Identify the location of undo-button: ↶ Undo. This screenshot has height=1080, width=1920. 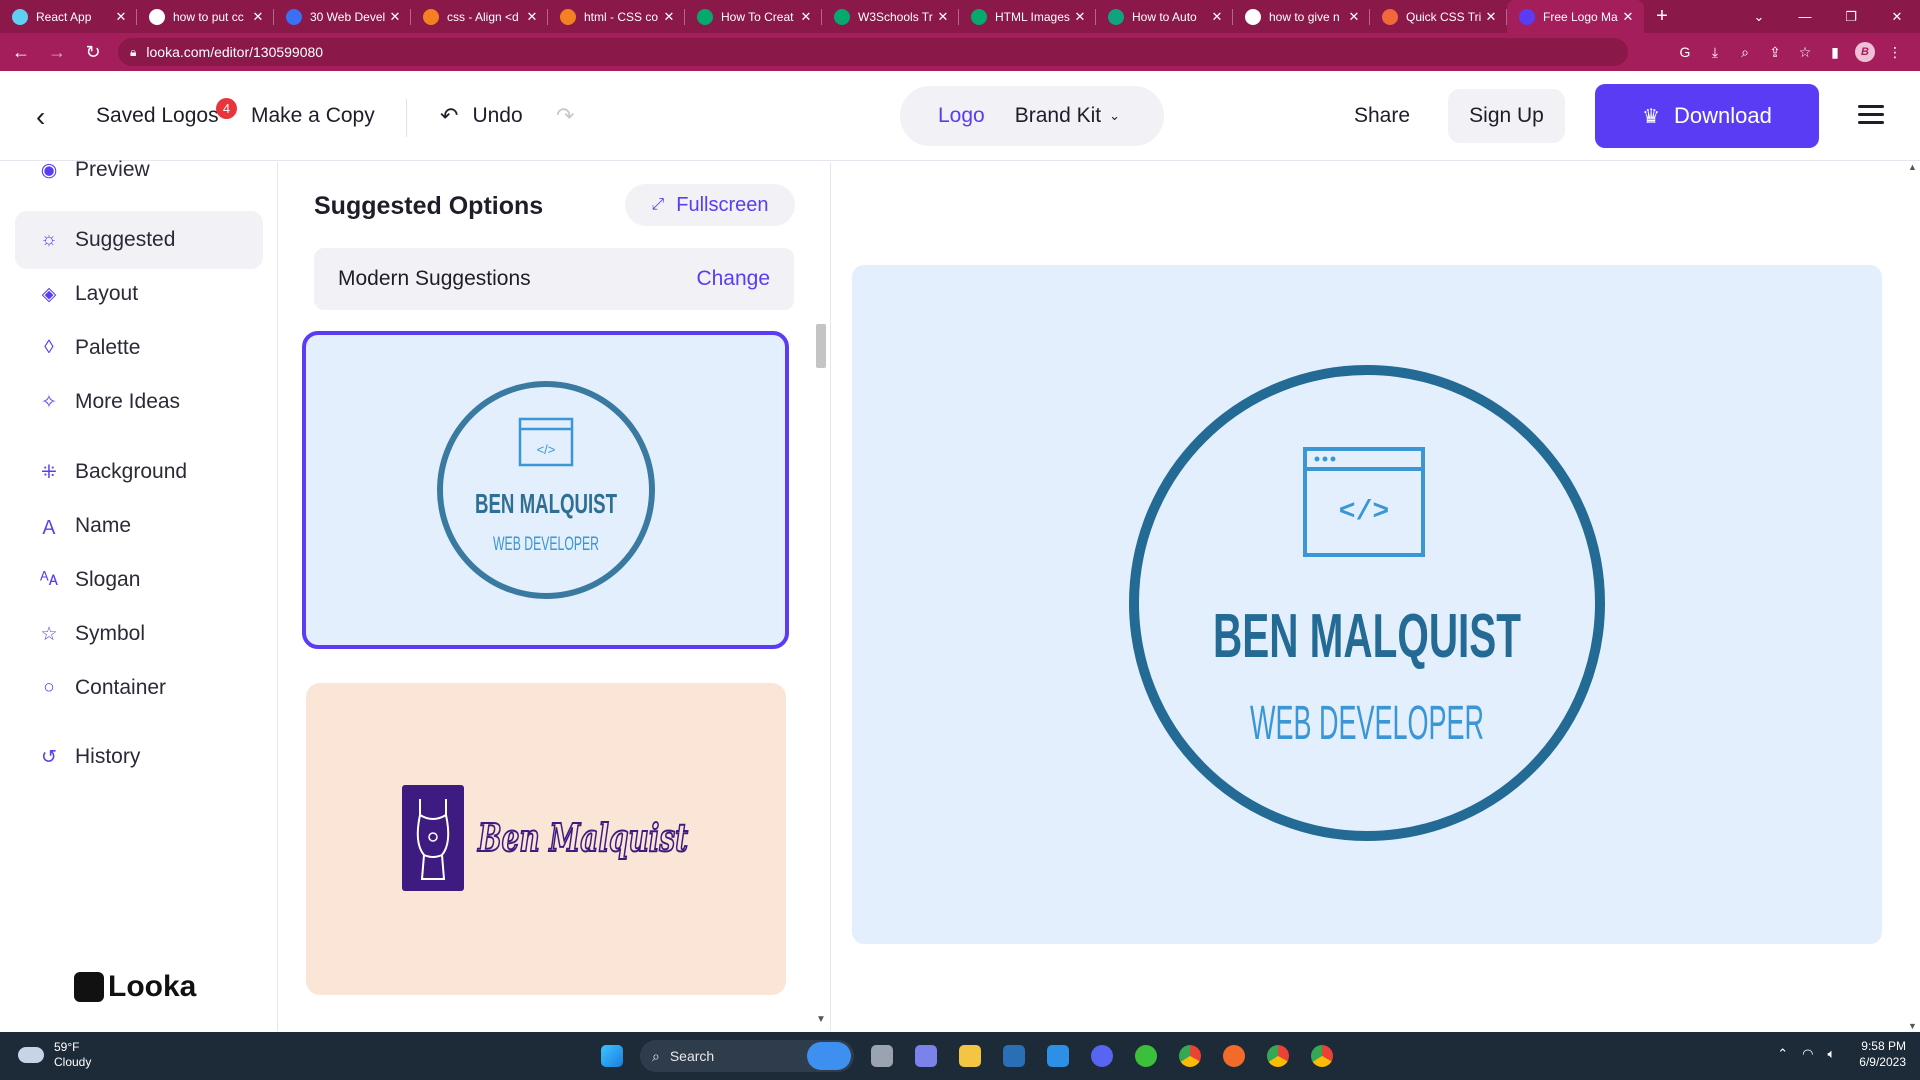
(481, 116).